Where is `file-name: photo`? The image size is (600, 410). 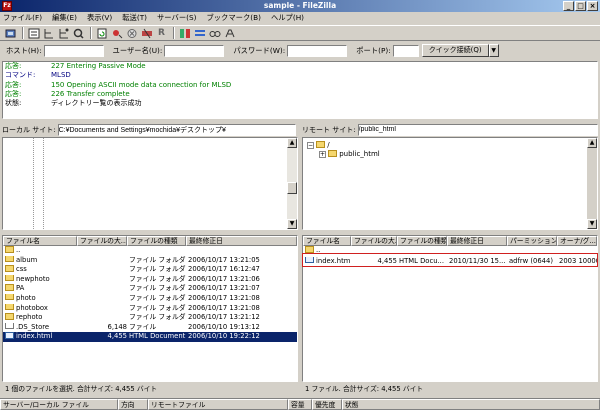 file-name: photo is located at coordinates (26, 297).